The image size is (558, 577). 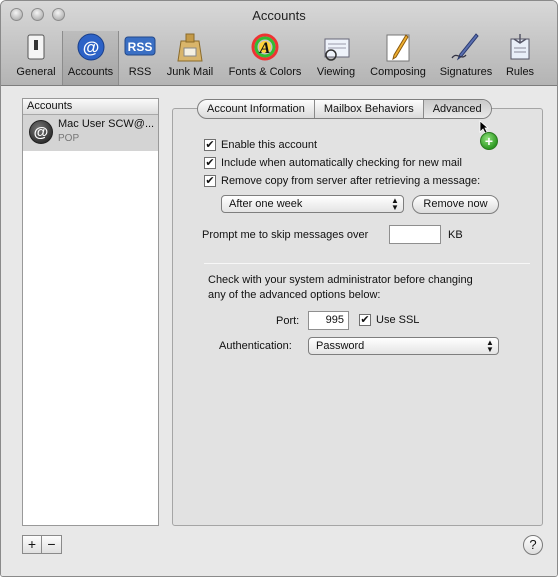 I want to click on toolbar-label: Composing, so click(x=398, y=72).